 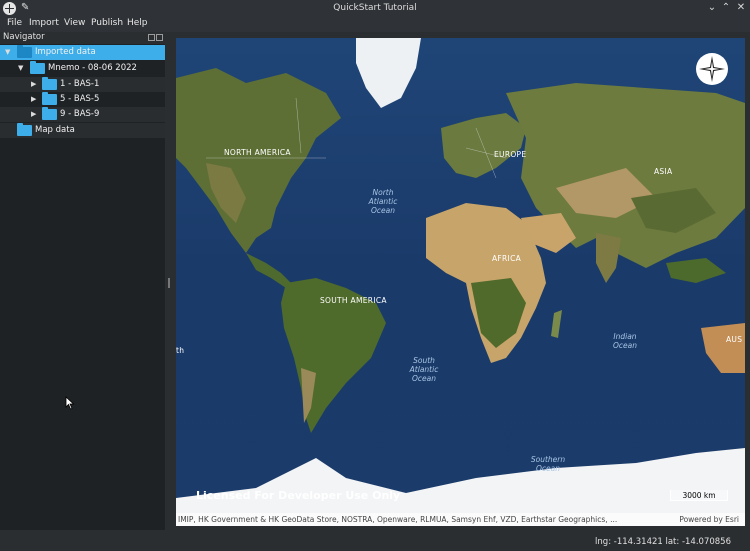 I want to click on label-africa: AFRICA, so click(x=507, y=258).